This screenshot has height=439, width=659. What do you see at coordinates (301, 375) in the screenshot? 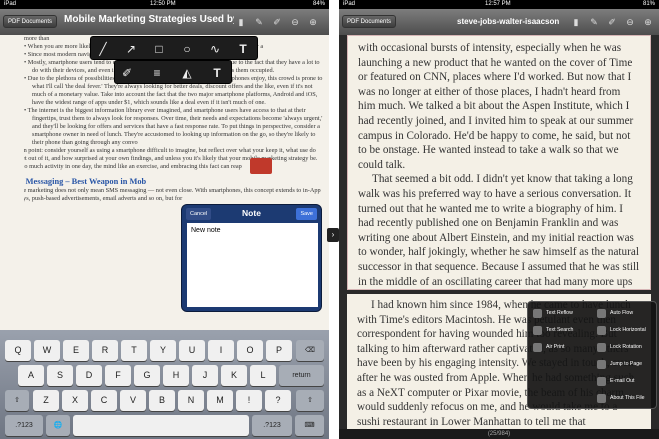
I see `return-key: return` at bounding box center [301, 375].